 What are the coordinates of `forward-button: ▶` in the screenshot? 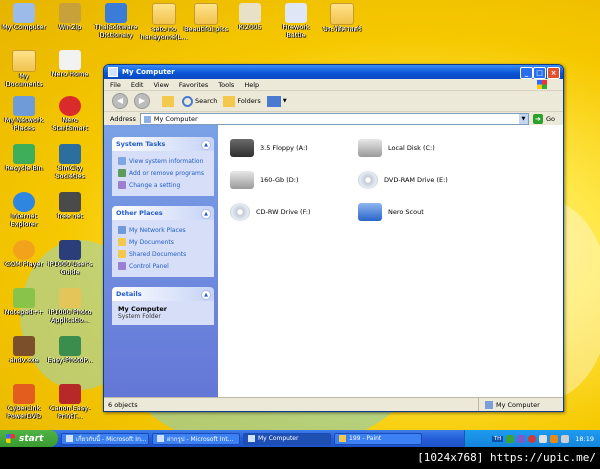 It's located at (142, 101).